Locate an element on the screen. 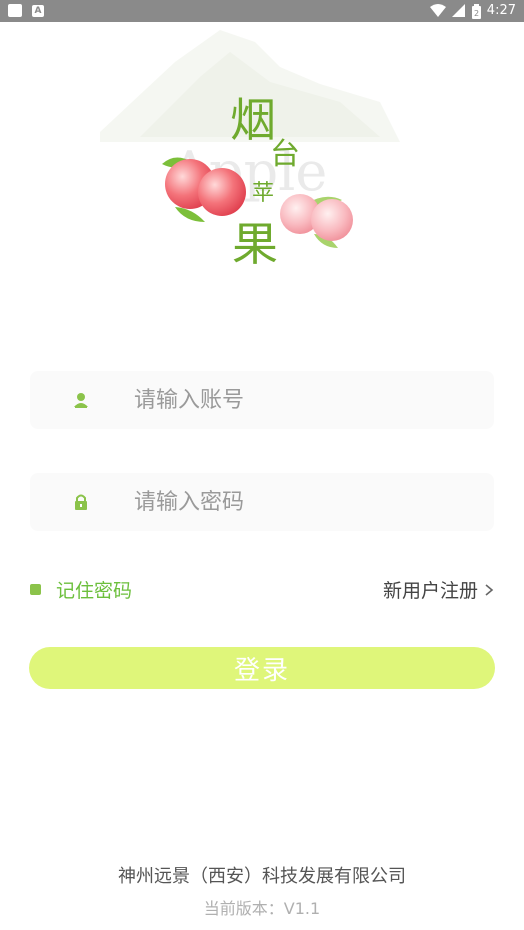 The height and width of the screenshot is (930, 524). logo-char-4: 果 is located at coordinates (255, 244).